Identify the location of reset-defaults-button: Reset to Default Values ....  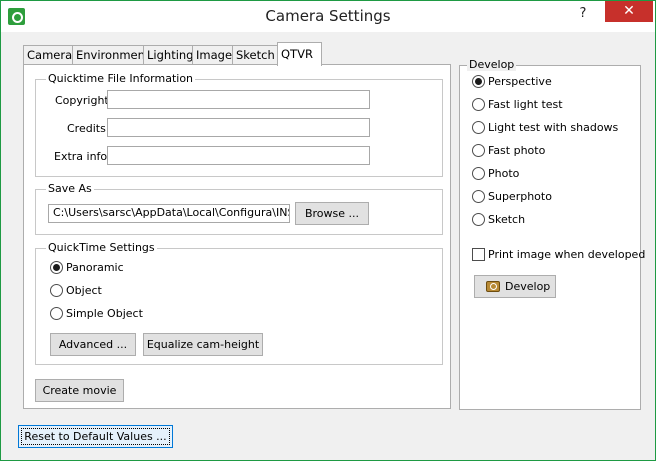
(95, 436).